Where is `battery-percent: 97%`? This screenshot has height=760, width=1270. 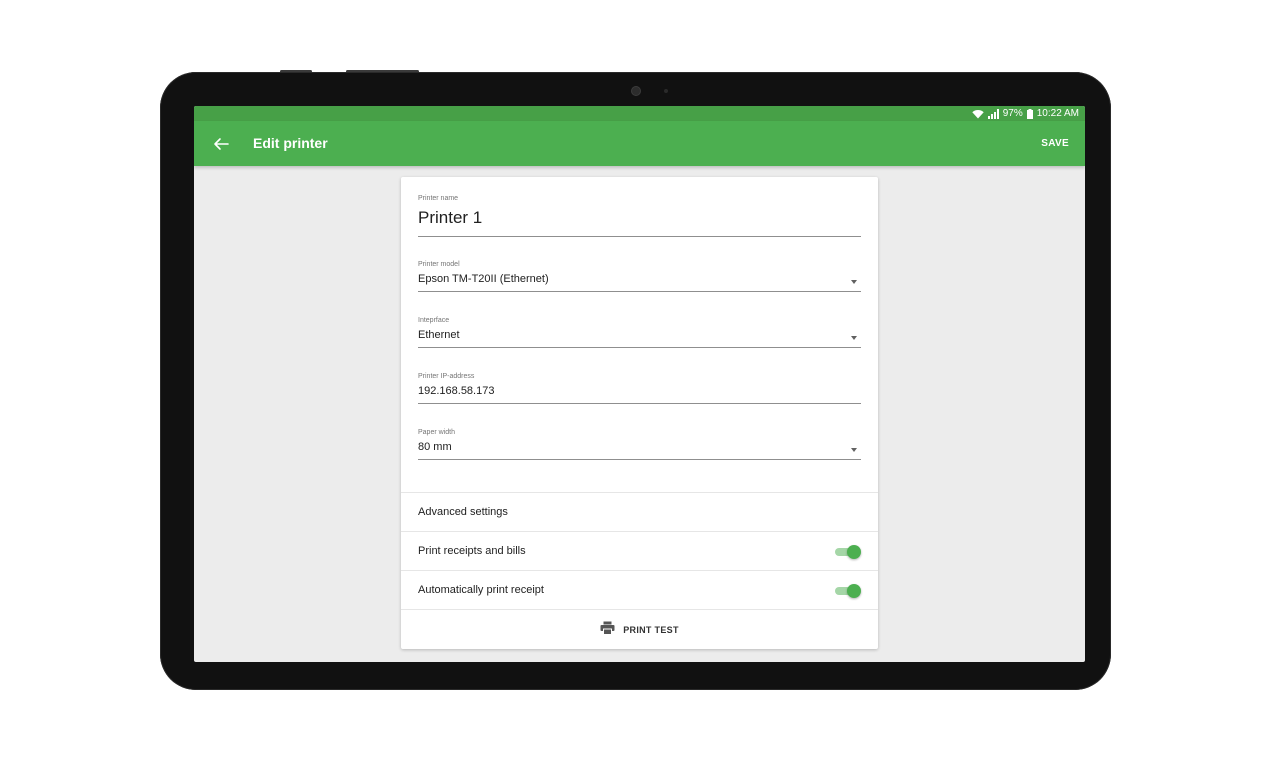
battery-percent: 97% is located at coordinates (1012, 113).